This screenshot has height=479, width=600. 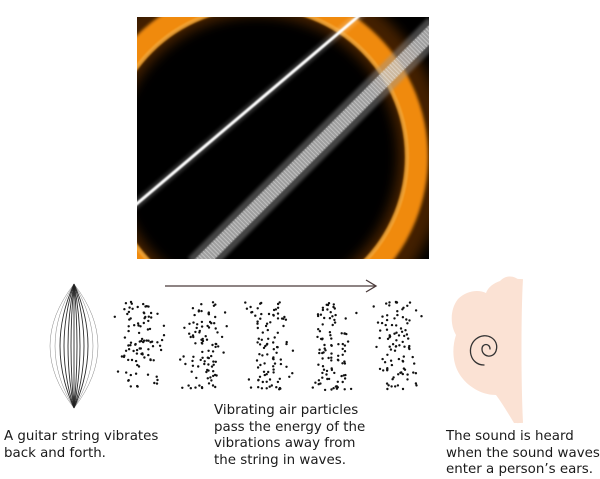 What do you see at coordinates (487, 350) in the screenshot?
I see `ear-icon` at bounding box center [487, 350].